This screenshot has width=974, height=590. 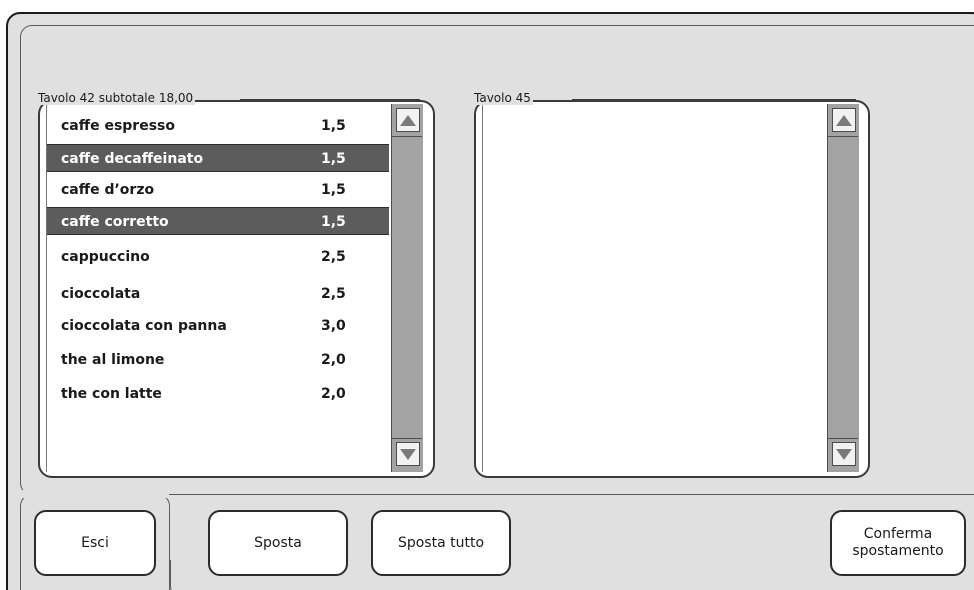 I want to click on item-name: cioccolata con panna, so click(x=144, y=326).